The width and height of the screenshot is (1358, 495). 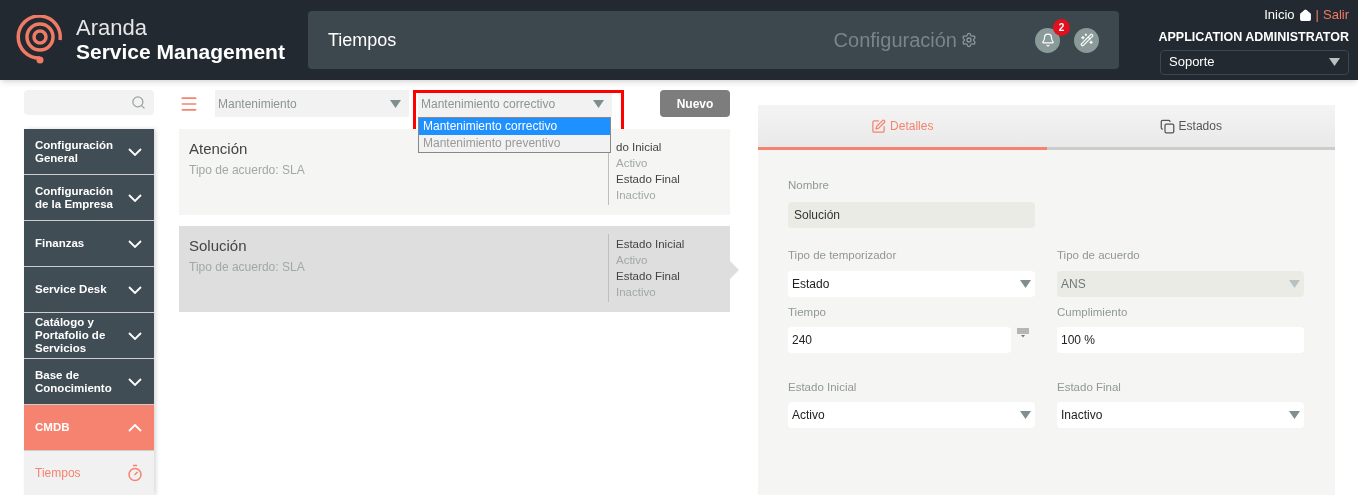 I want to click on search-field, so click(x=89, y=102).